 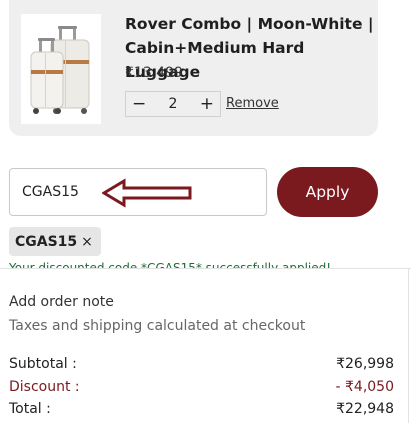 What do you see at coordinates (365, 364) in the screenshot?
I see `subtotal-value: ₹26,998` at bounding box center [365, 364].